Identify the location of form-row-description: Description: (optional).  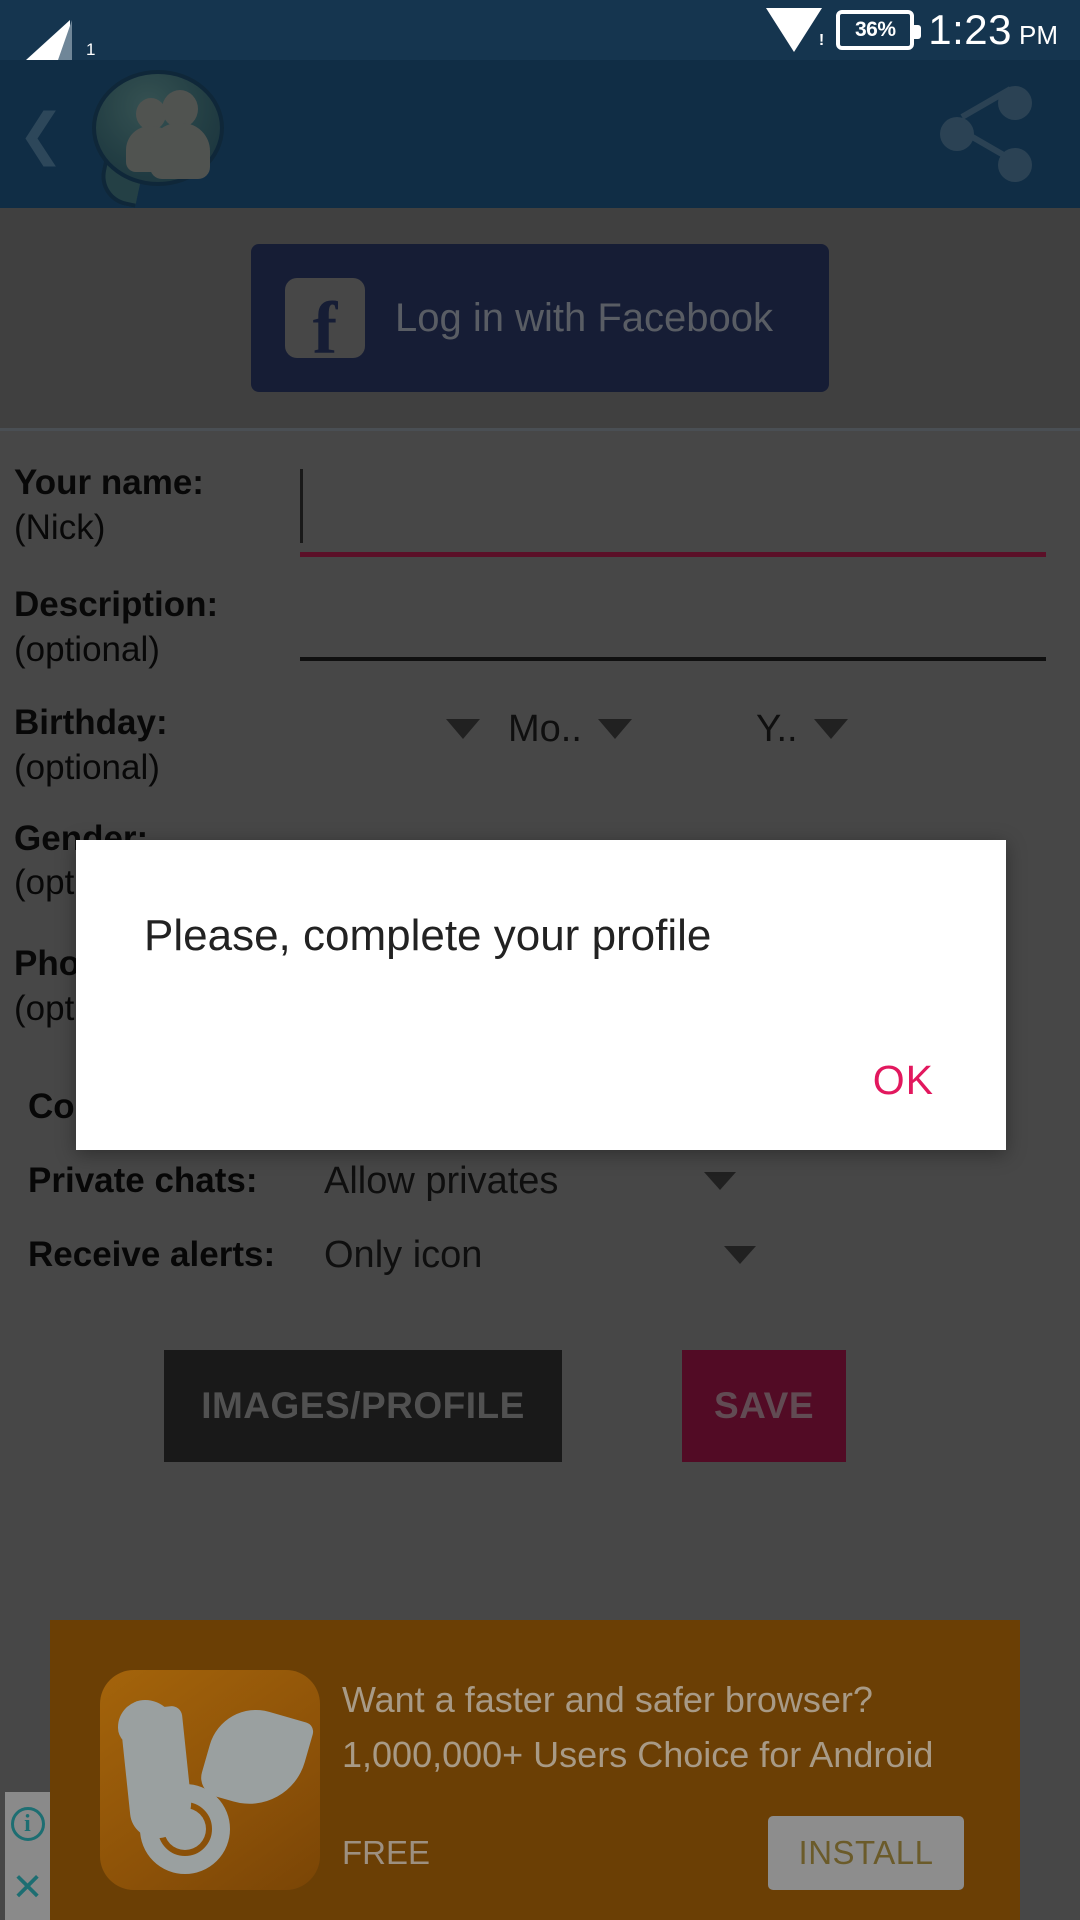
(540, 631).